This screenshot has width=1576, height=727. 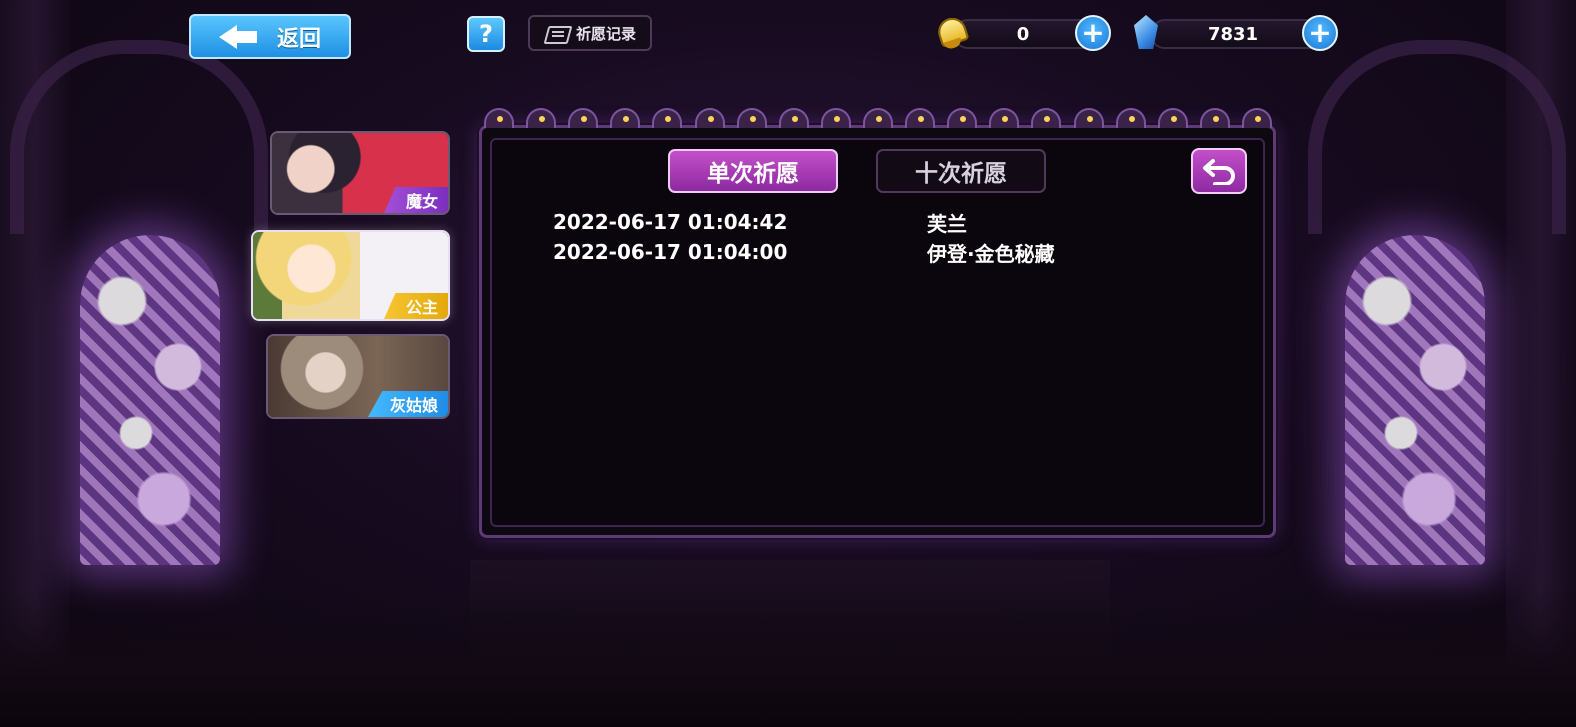 What do you see at coordinates (947, 223) in the screenshot?
I see `record-item: 芙兰` at bounding box center [947, 223].